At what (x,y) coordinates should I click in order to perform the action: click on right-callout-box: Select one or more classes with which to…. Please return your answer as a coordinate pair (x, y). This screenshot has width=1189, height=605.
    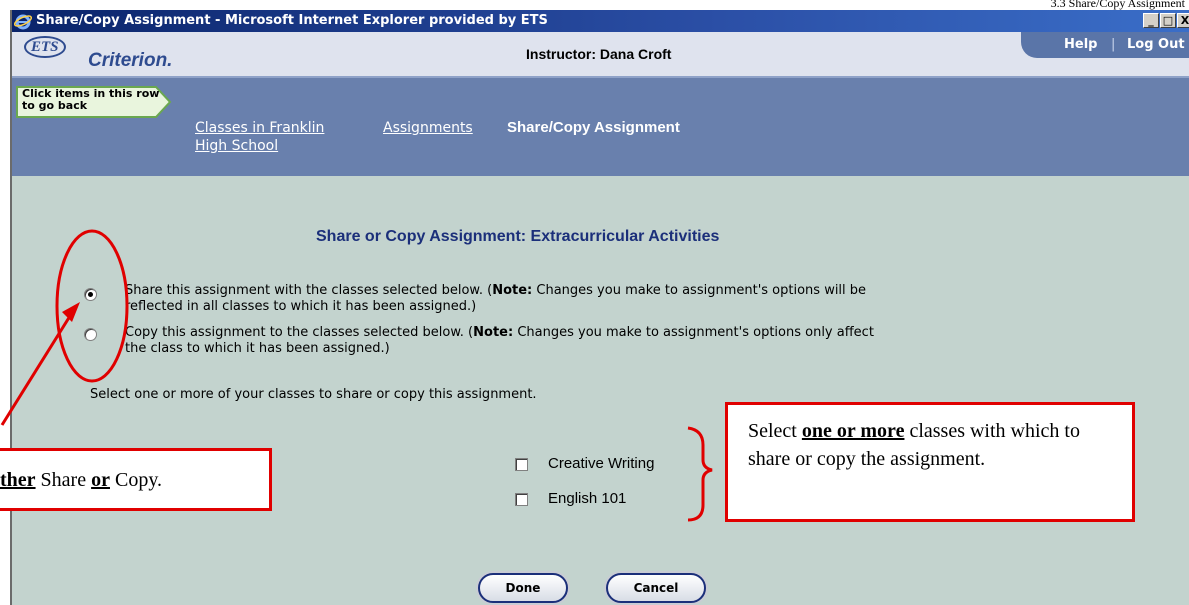
    Looking at the image, I should click on (930, 462).